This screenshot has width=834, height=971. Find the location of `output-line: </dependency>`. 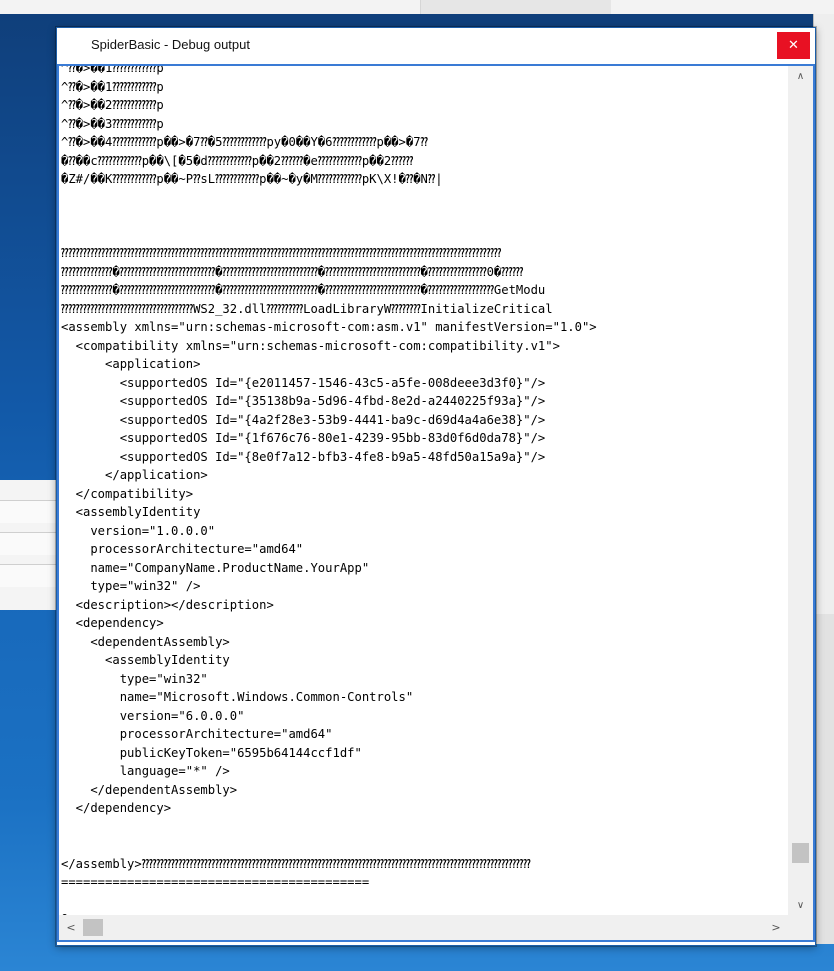

output-line: </dependency> is located at coordinates (116, 808).